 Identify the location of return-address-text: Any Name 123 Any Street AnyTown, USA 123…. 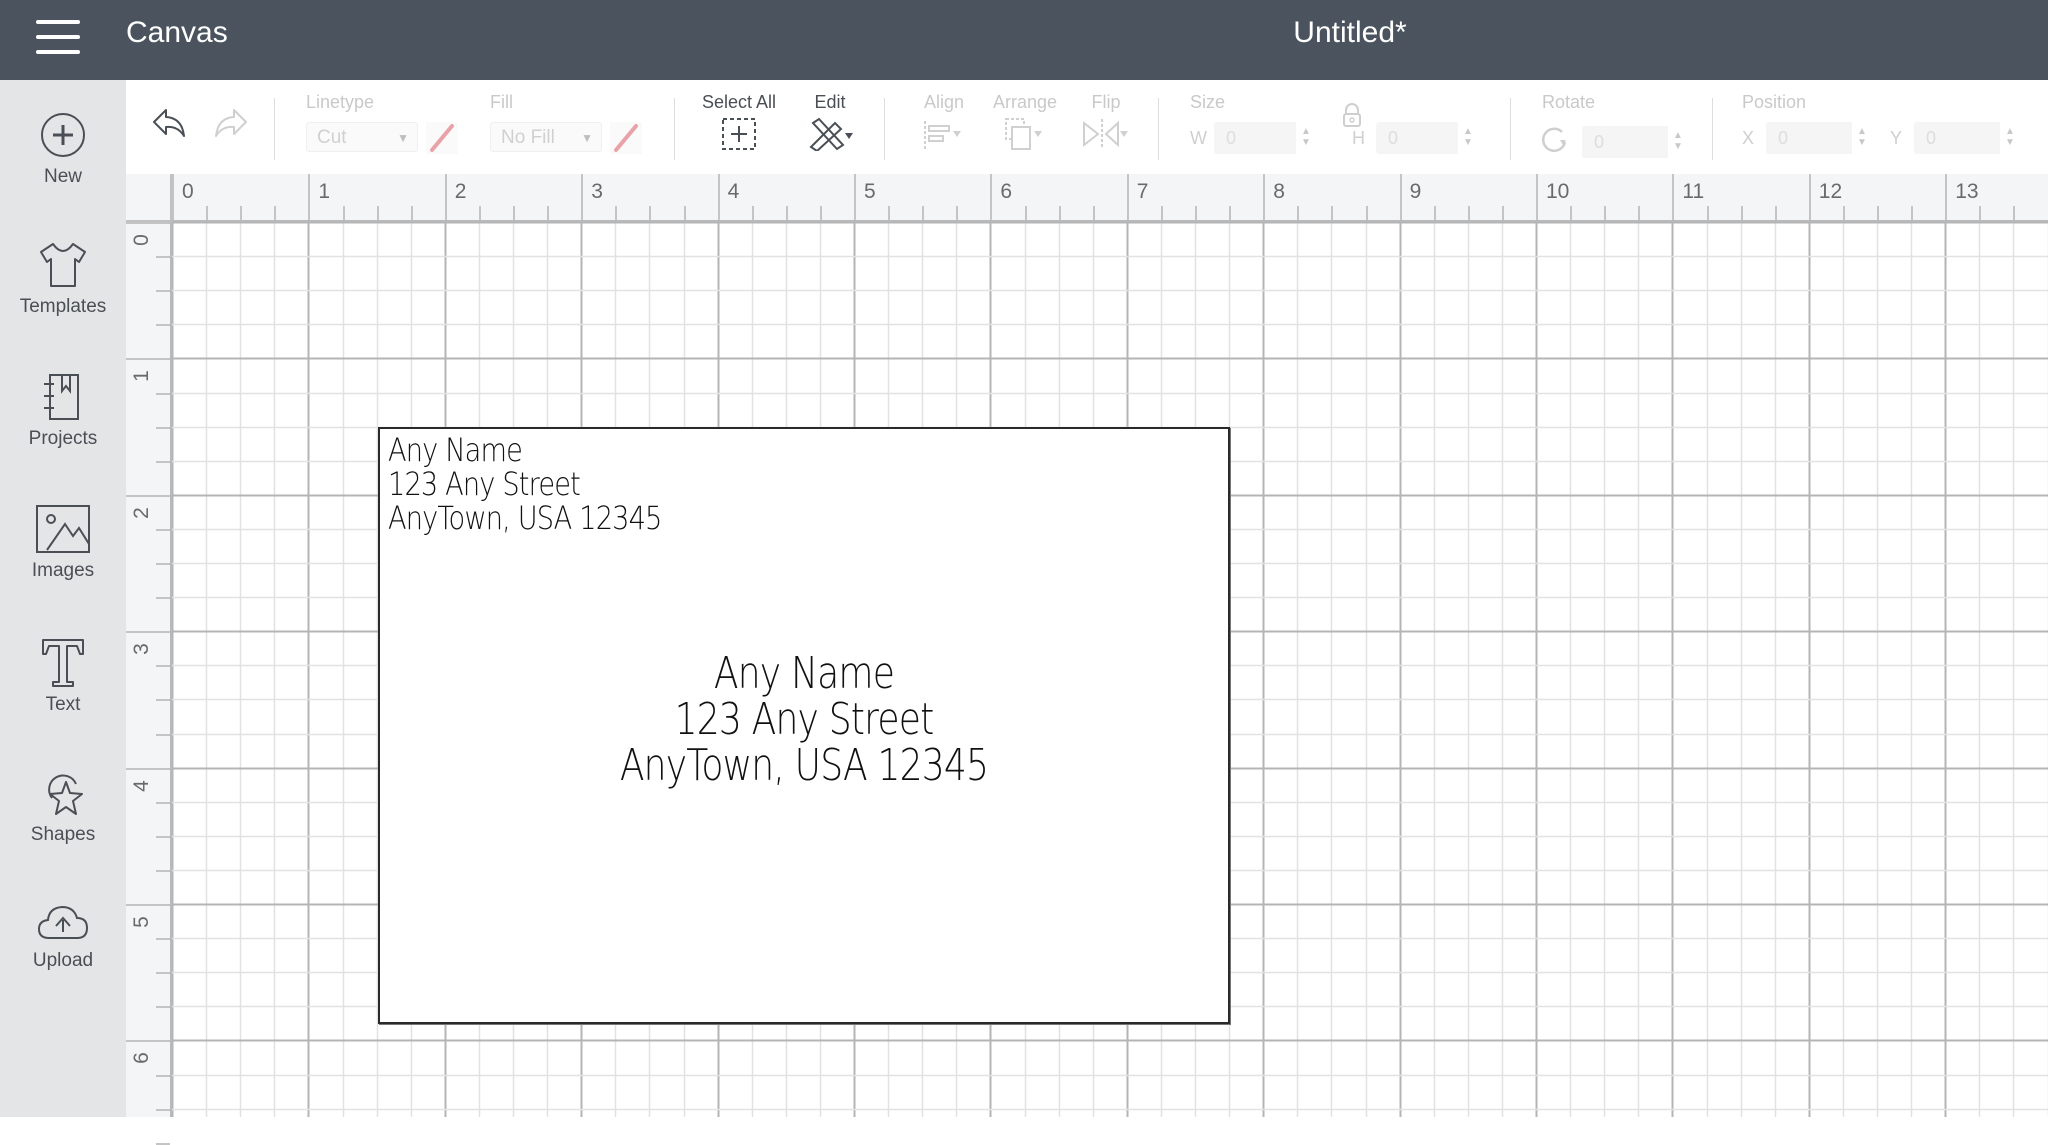
(525, 484).